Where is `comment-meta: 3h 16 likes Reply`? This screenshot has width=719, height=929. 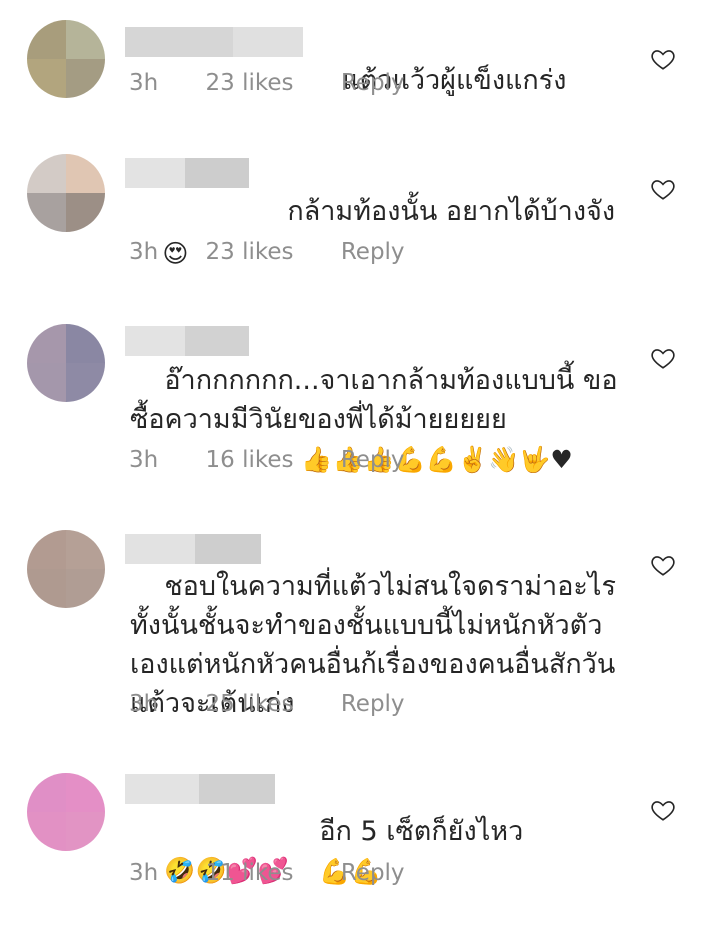
comment-meta: 3h 16 likes Reply is located at coordinates (267, 460).